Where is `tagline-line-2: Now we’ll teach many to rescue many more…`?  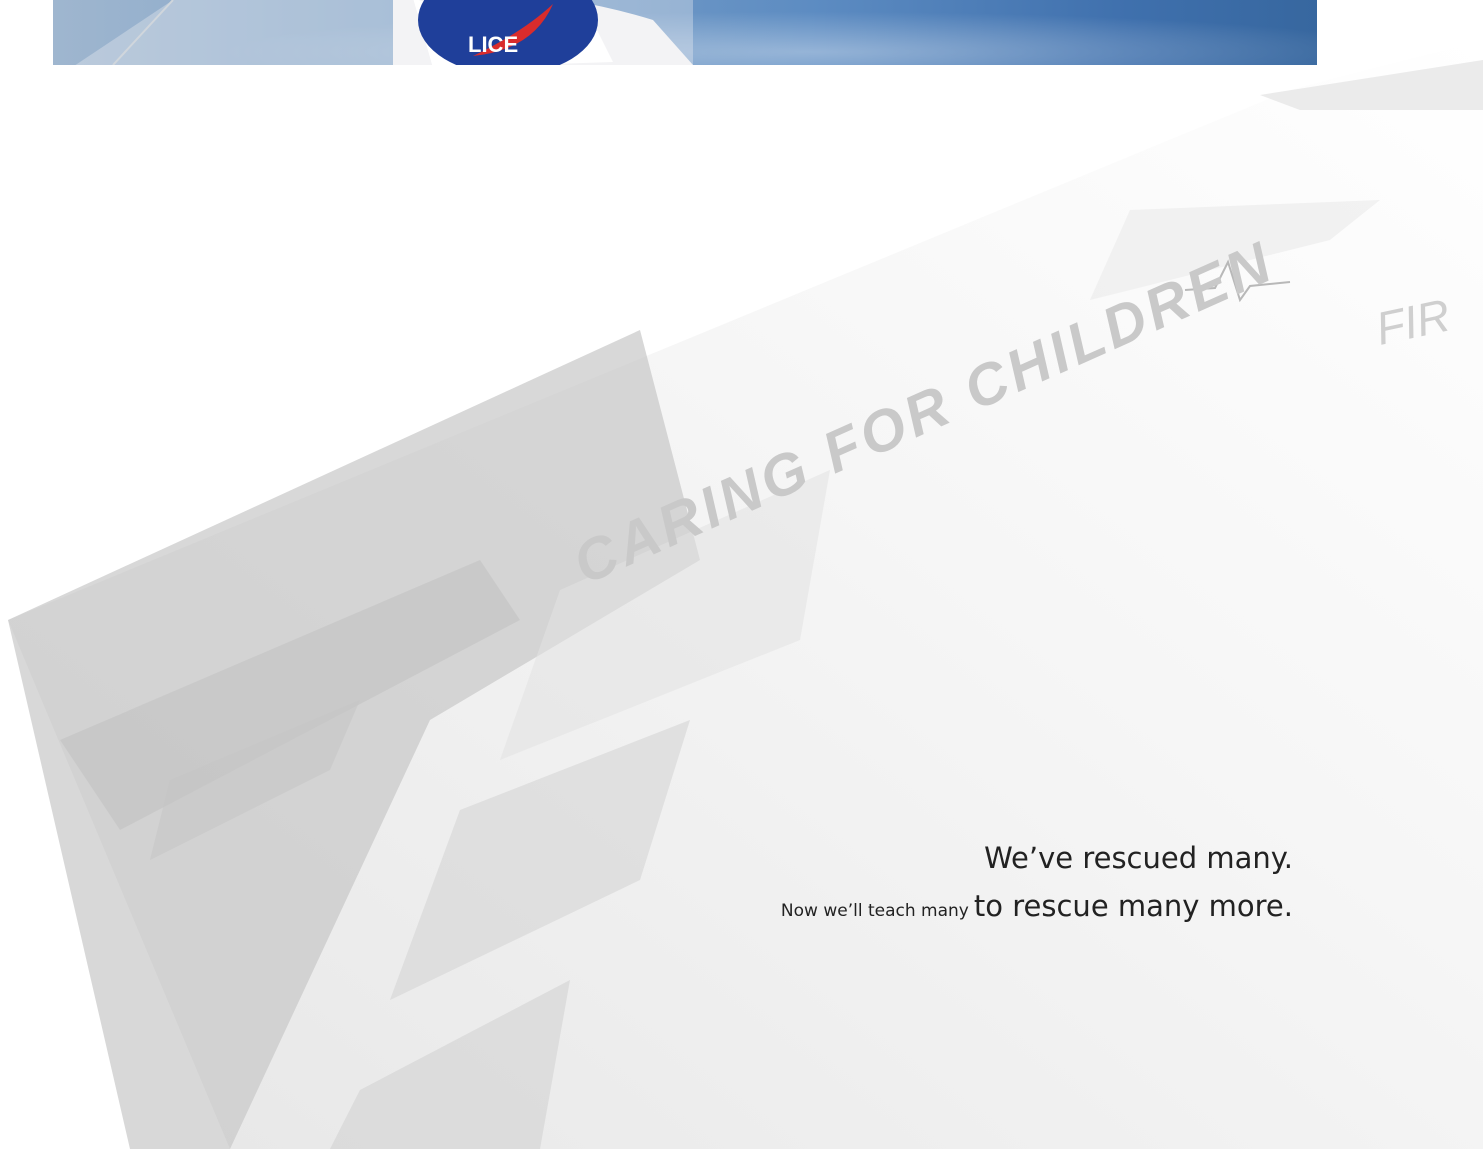
tagline-line-2: Now we’ll teach many to rescue many more… is located at coordinates (1037, 908).